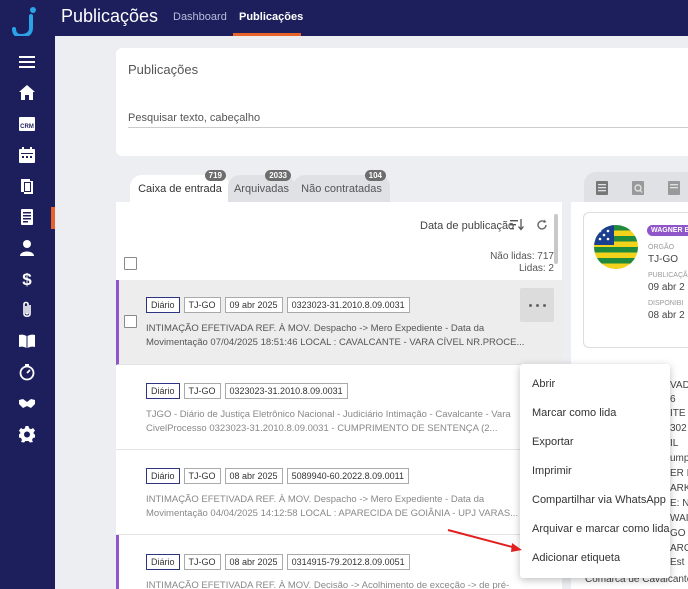 The image size is (688, 589). I want to click on detail-tabs, so click(636, 188).